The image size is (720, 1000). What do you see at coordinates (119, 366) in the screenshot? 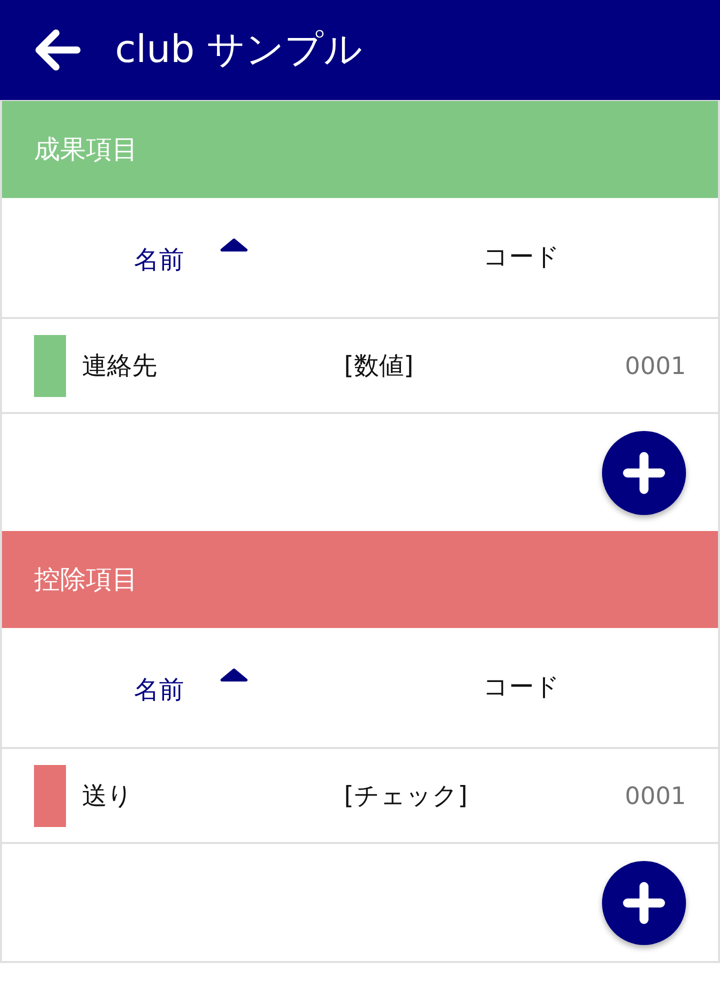
I see `item-name: 連絡先` at bounding box center [119, 366].